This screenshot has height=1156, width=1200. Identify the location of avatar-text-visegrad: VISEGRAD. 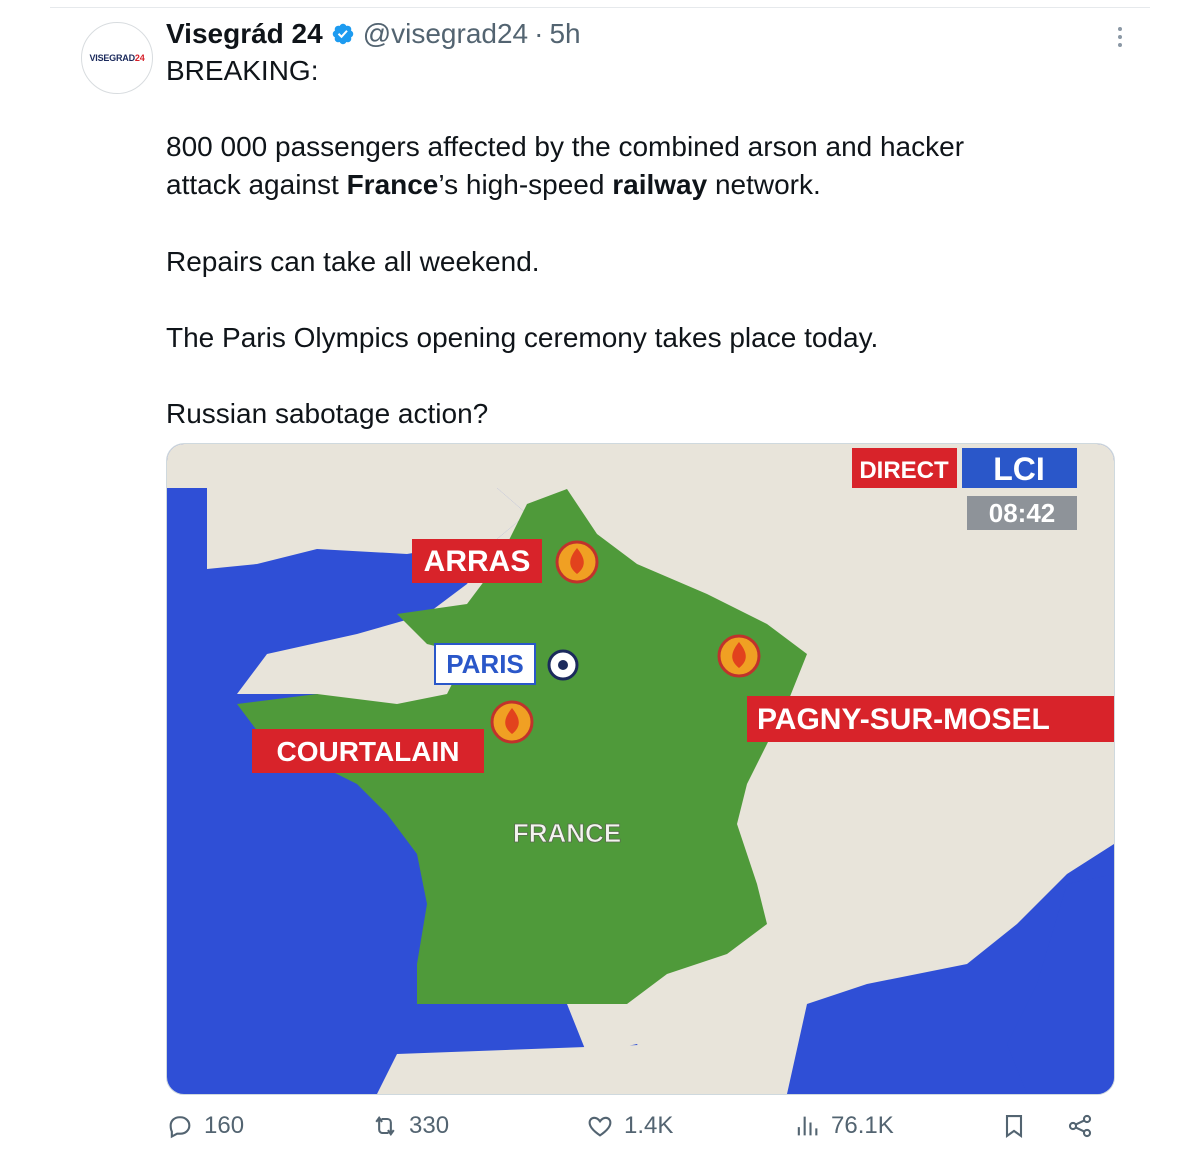
(112, 58).